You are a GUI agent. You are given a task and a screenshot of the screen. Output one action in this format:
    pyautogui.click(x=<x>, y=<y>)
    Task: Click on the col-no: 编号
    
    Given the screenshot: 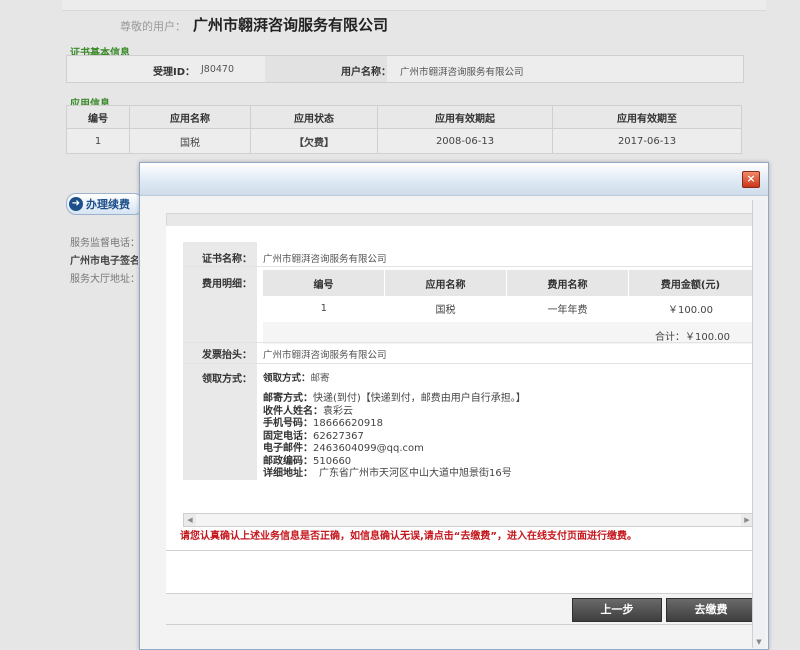 What is the action you would take?
    pyautogui.click(x=98, y=117)
    